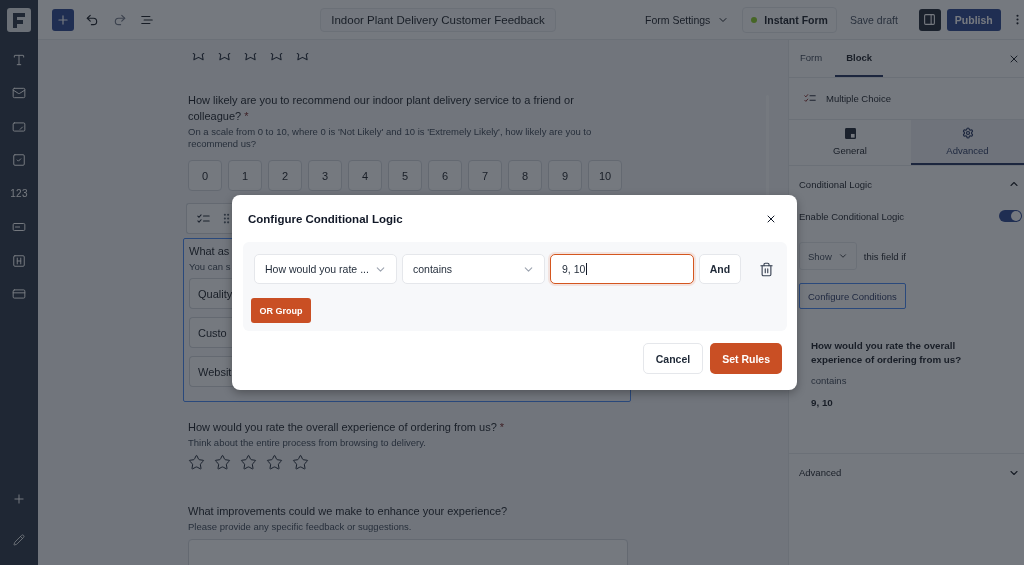 This screenshot has height=565, width=1024. I want to click on toggle-switch, so click(1010, 216).